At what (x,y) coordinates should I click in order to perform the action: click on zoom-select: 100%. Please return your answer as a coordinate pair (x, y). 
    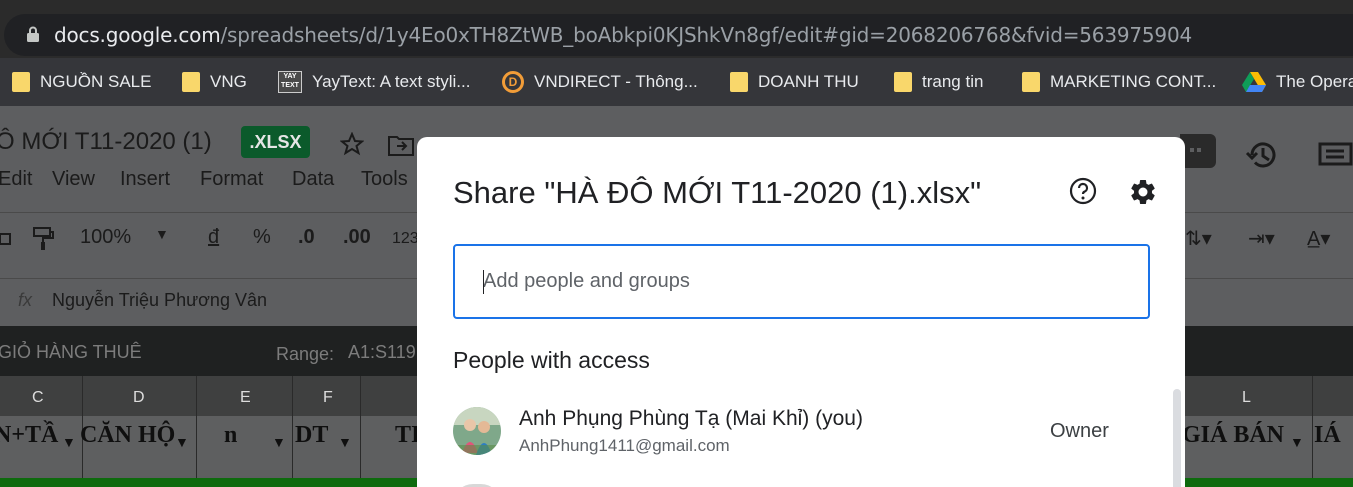
    Looking at the image, I should click on (105, 237).